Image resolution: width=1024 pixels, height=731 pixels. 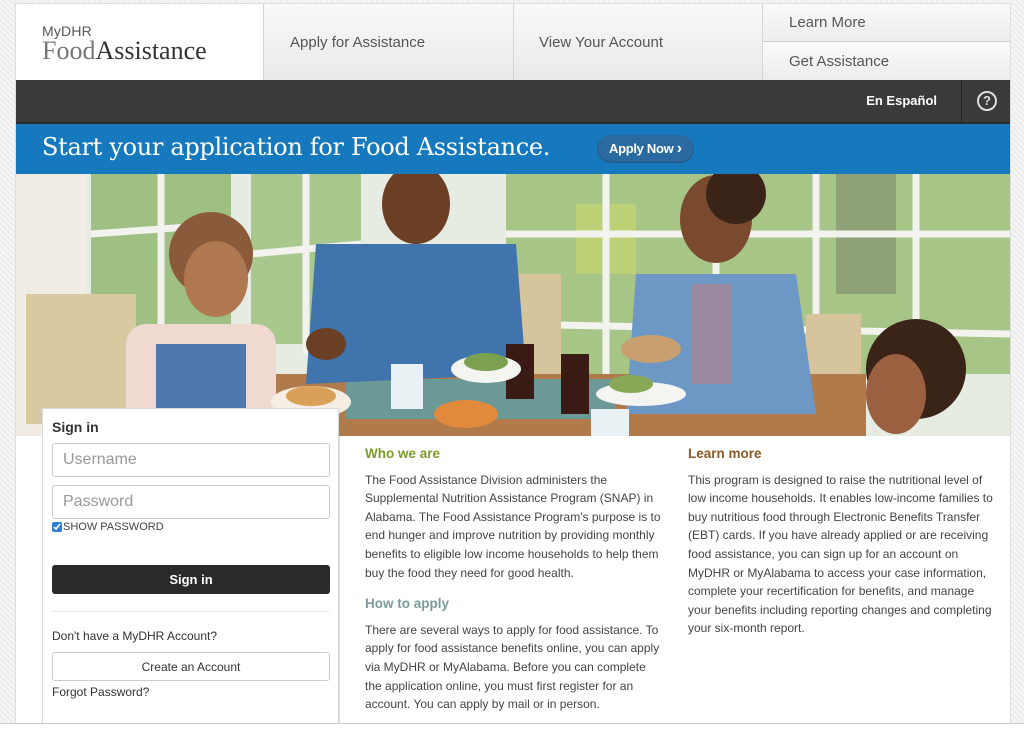 I want to click on logo-food-assistance: FoodAssistance, so click(x=152, y=51).